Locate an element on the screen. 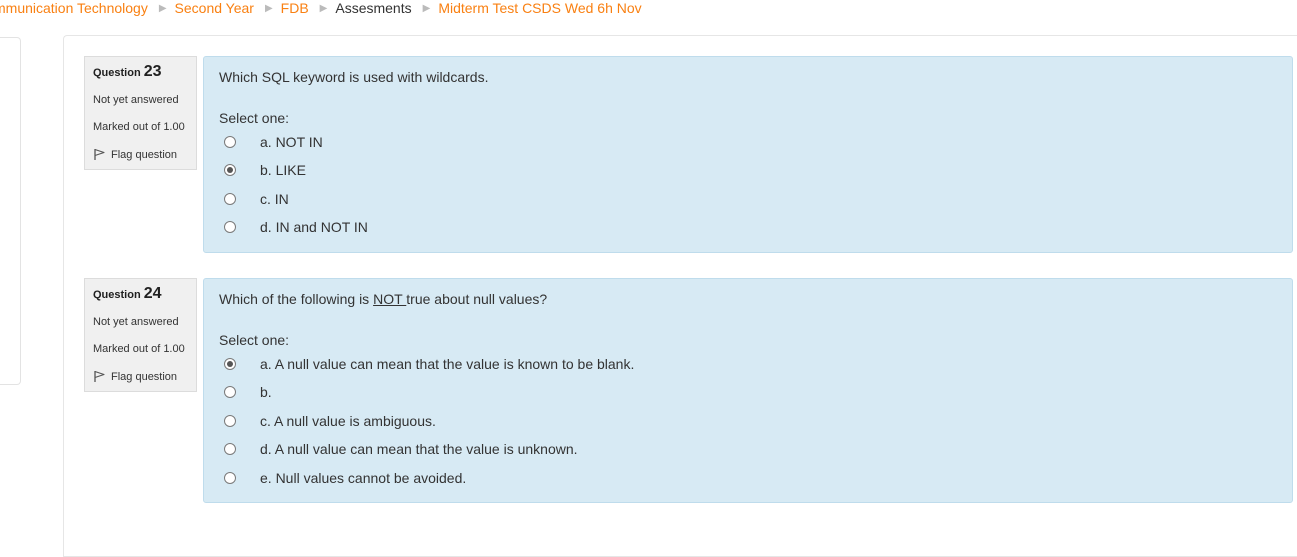  answer-label: c. A null value is ambiguous. is located at coordinates (348, 421).